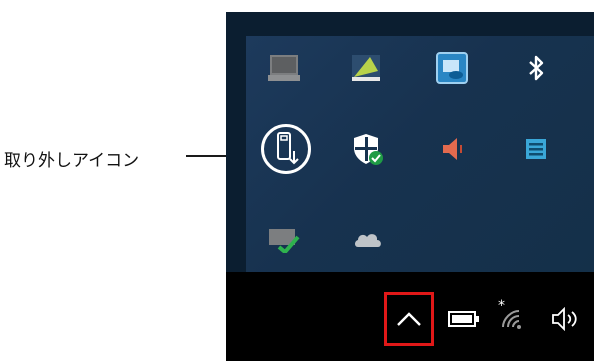 The image size is (594, 361). I want to click on app-notes-icon, so click(536, 149).